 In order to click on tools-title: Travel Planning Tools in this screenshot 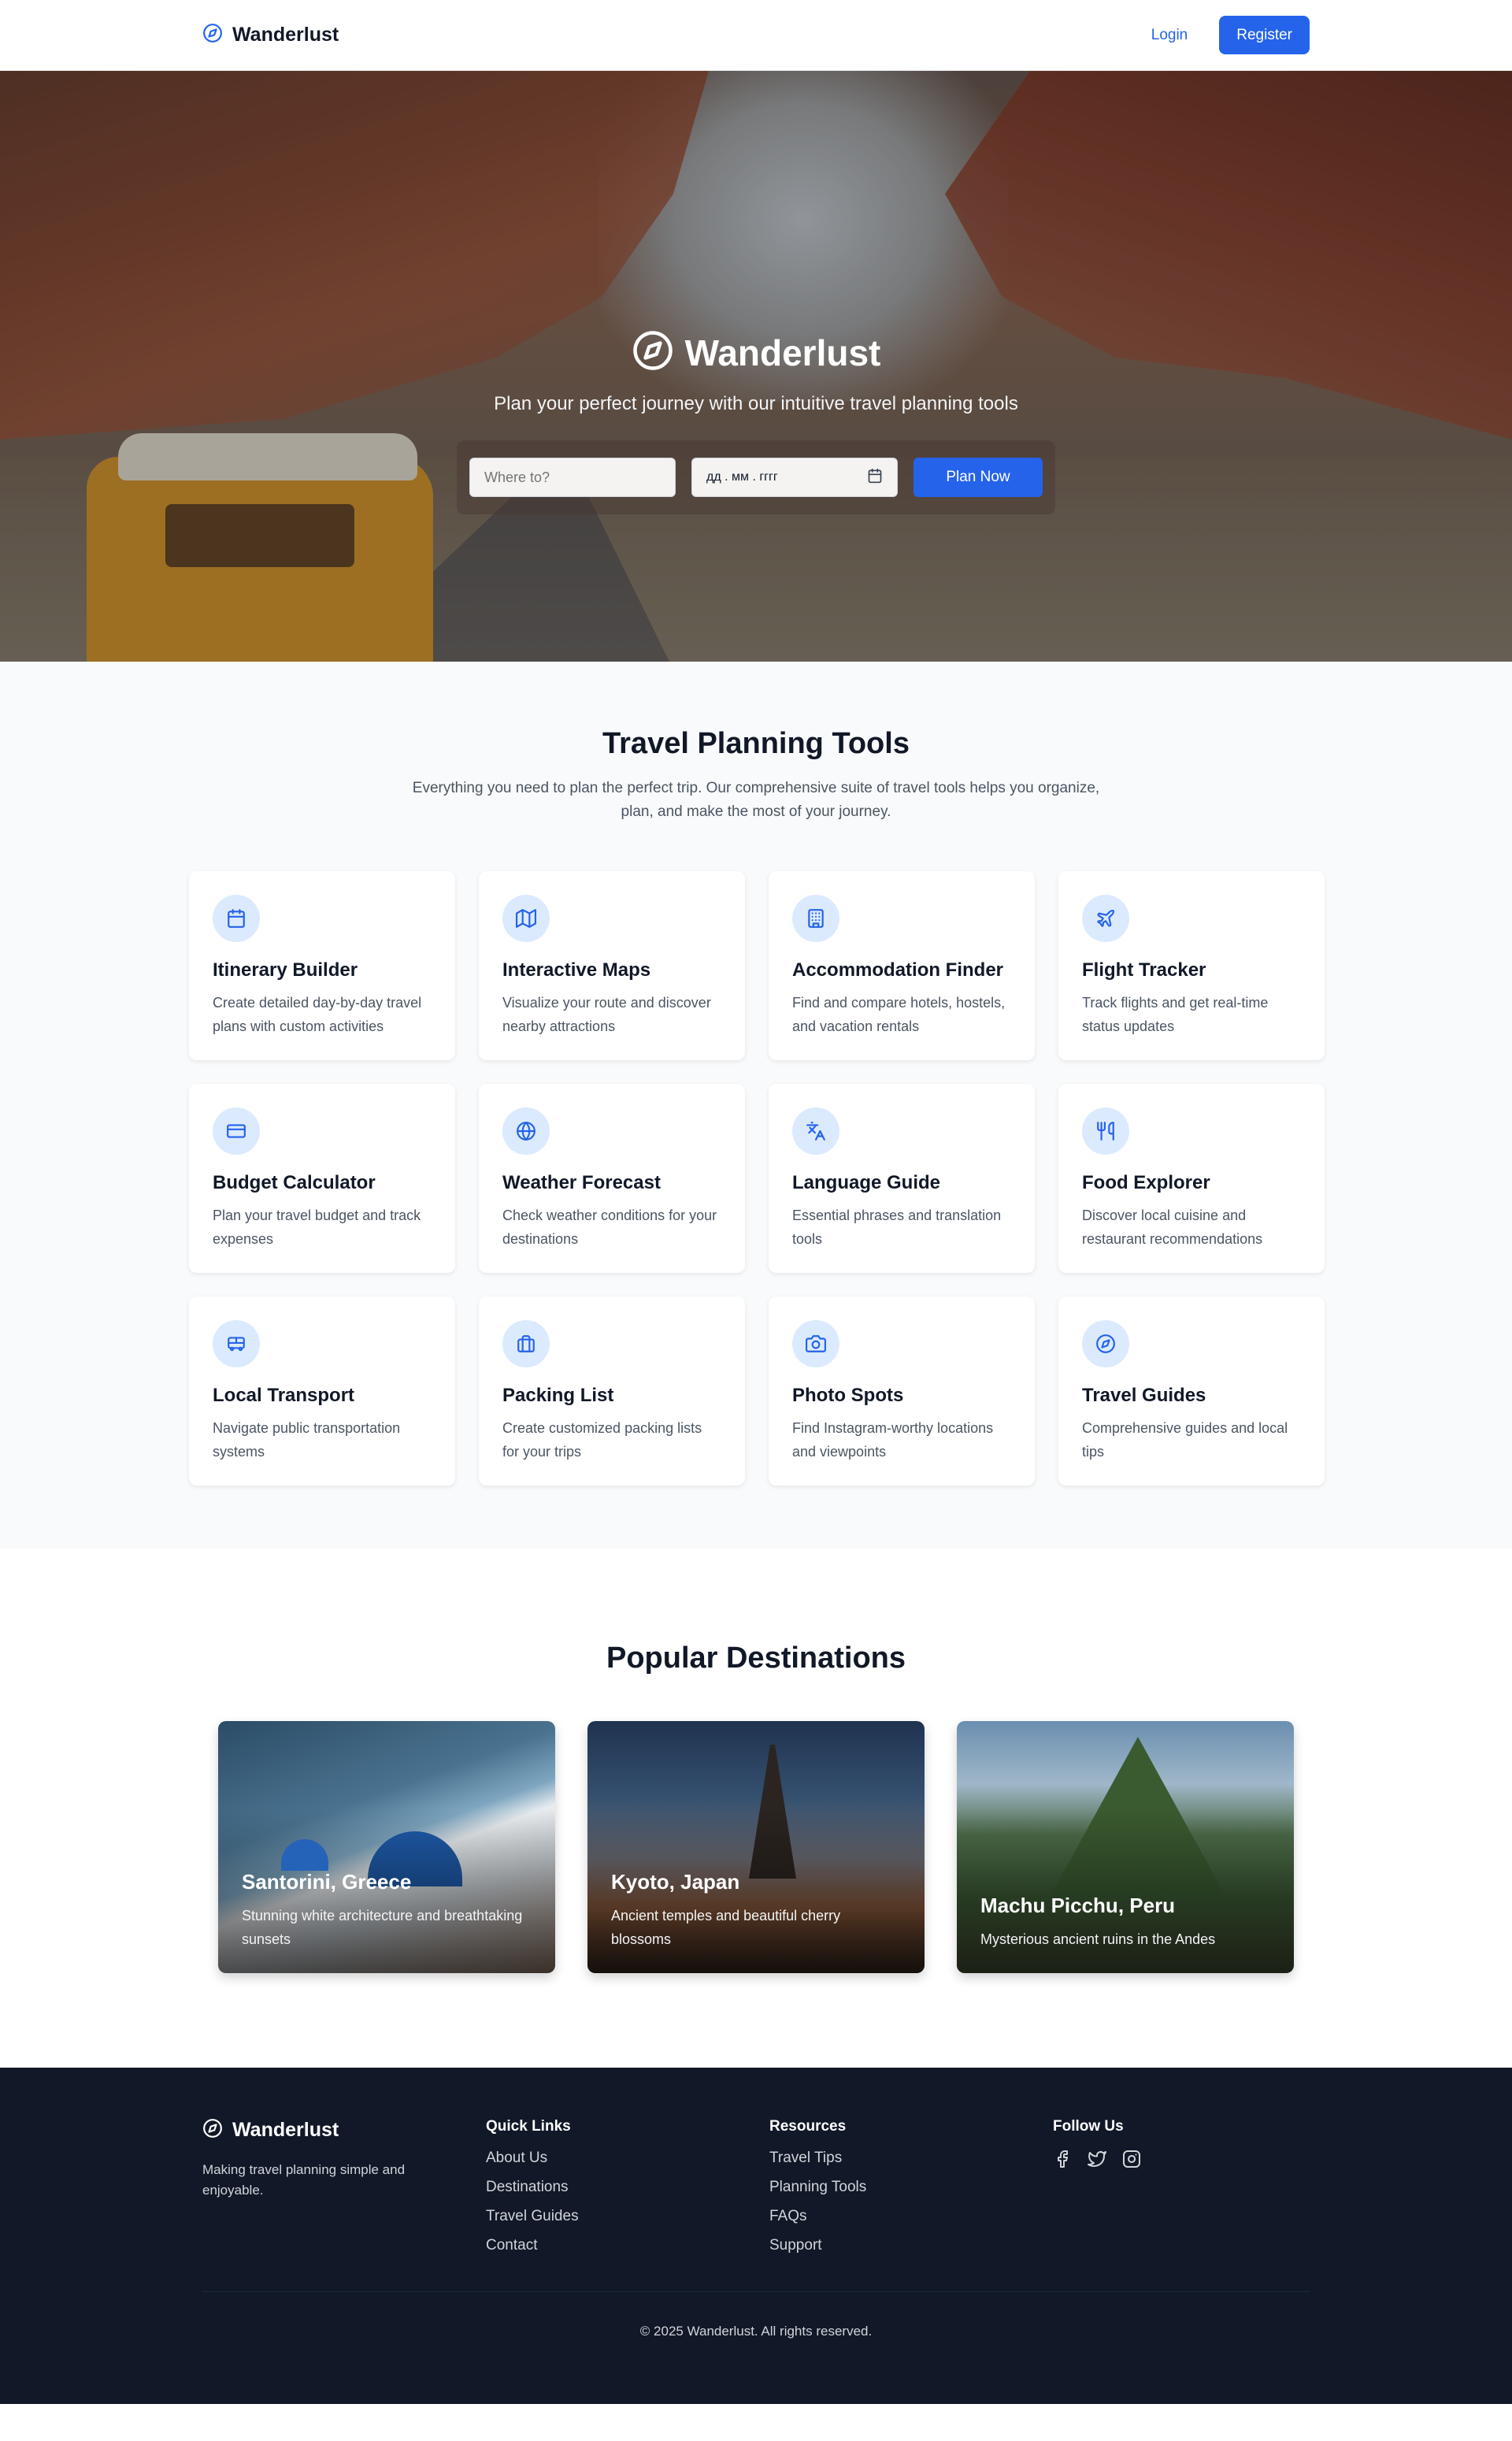, I will do `click(756, 744)`.